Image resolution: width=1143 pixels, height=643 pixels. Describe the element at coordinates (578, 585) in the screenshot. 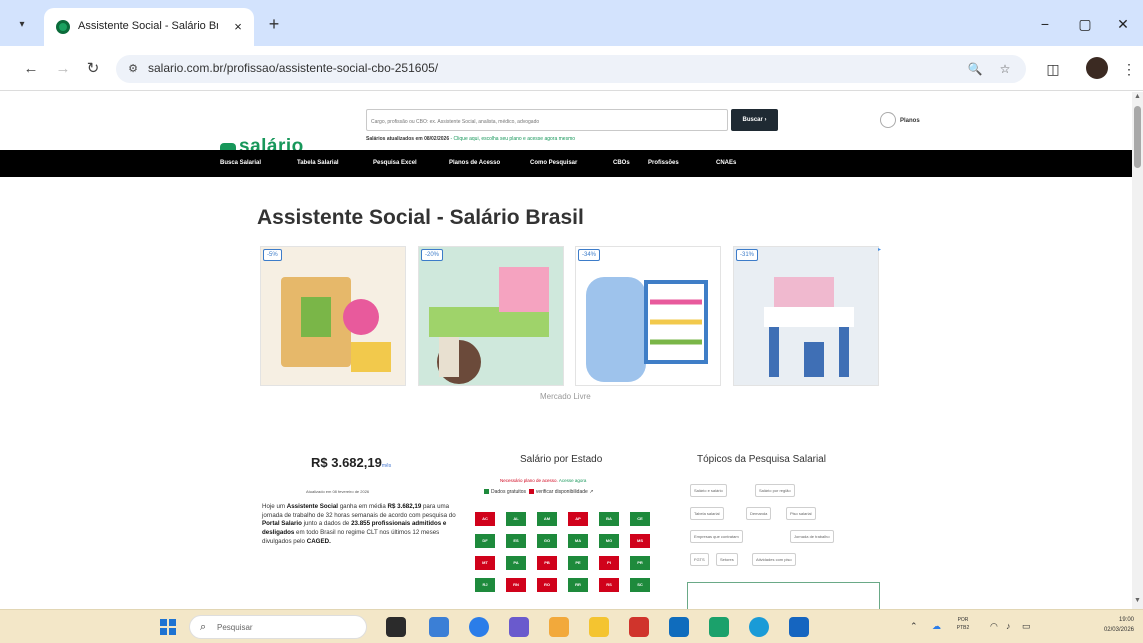

I see `state-cell-rr: RR` at that location.